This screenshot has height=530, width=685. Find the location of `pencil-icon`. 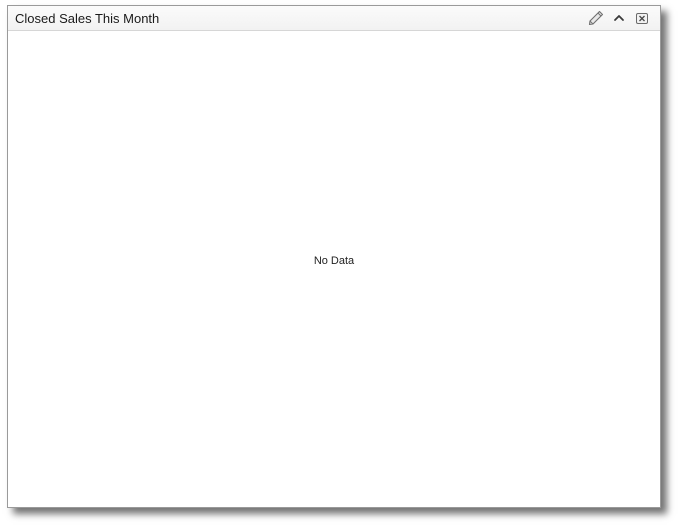

pencil-icon is located at coordinates (596, 18).